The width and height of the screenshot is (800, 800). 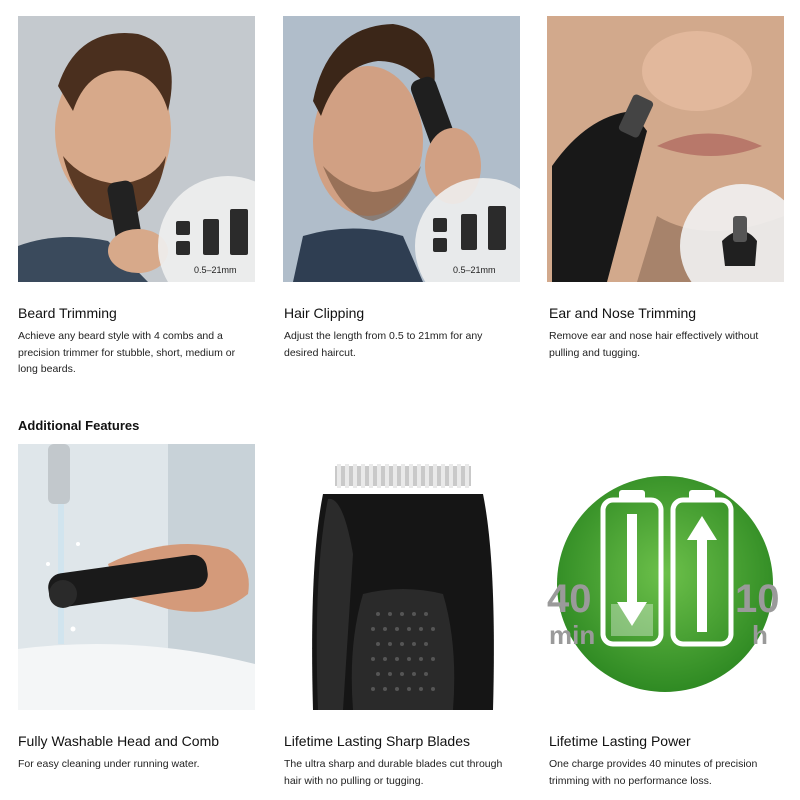 I want to click on run-time-value: 40, so click(x=569, y=599).